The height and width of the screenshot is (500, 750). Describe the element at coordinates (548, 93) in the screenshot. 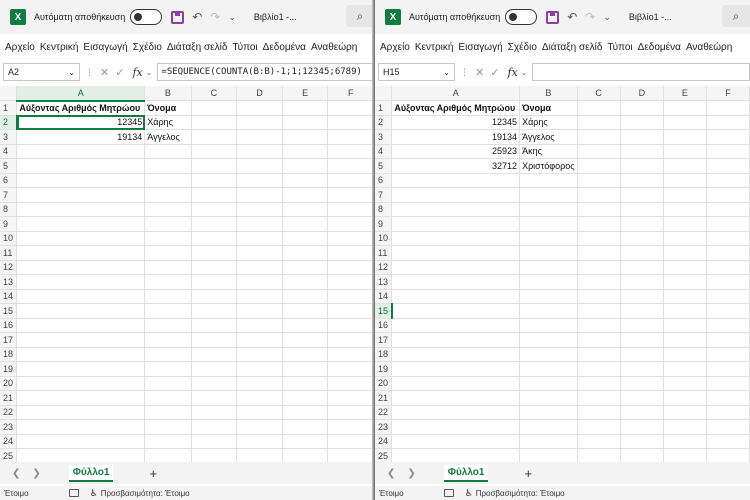

I see `column-header: B` at that location.